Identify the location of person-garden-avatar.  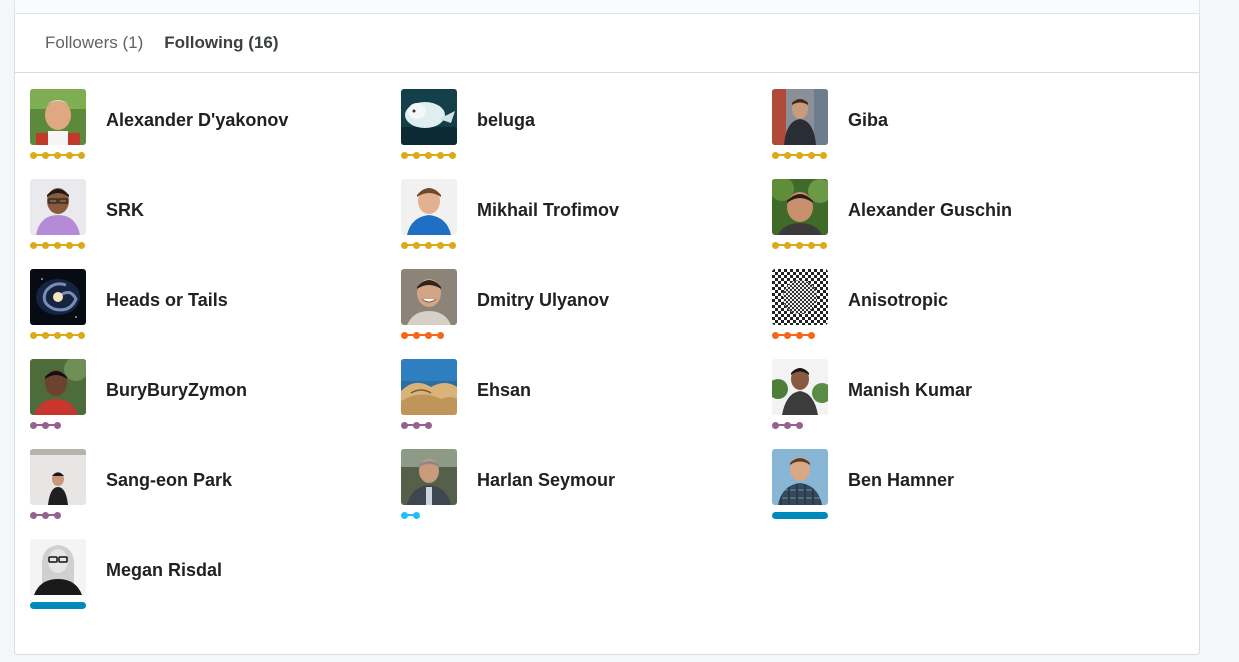
(800, 387).